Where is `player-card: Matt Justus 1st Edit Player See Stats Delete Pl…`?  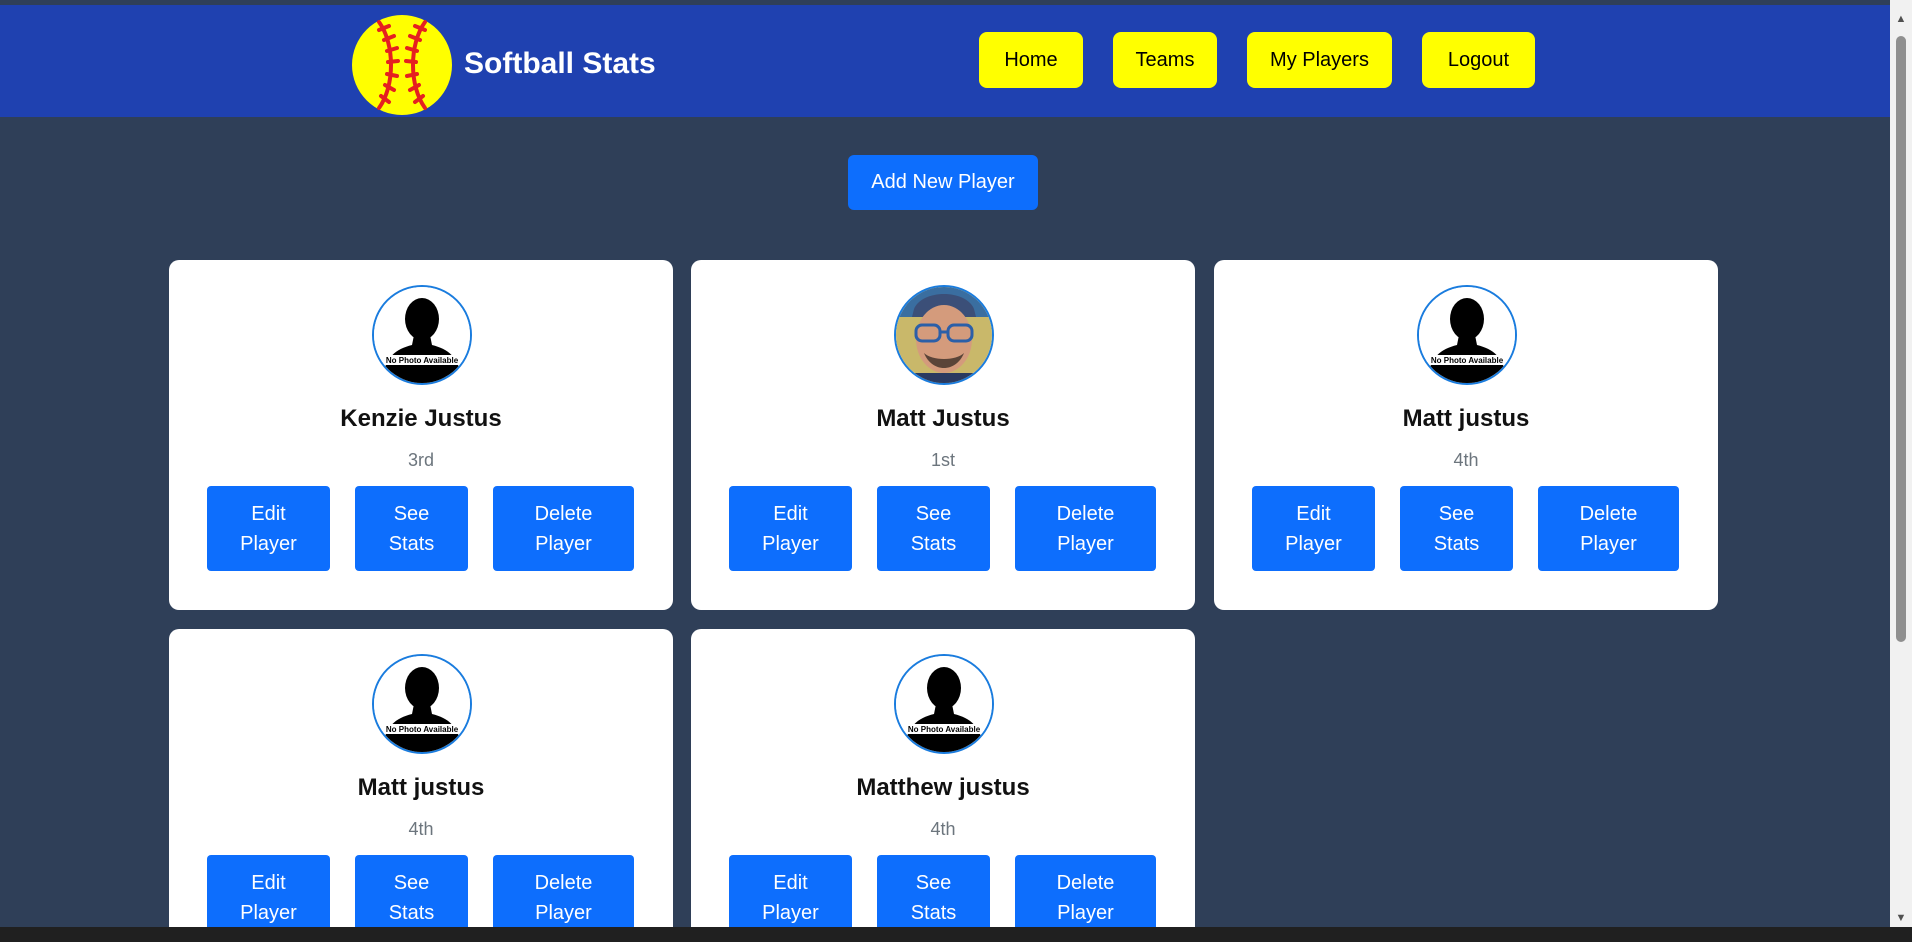 player-card: Matt Justus 1st Edit Player See Stats Delete Pl… is located at coordinates (943, 435).